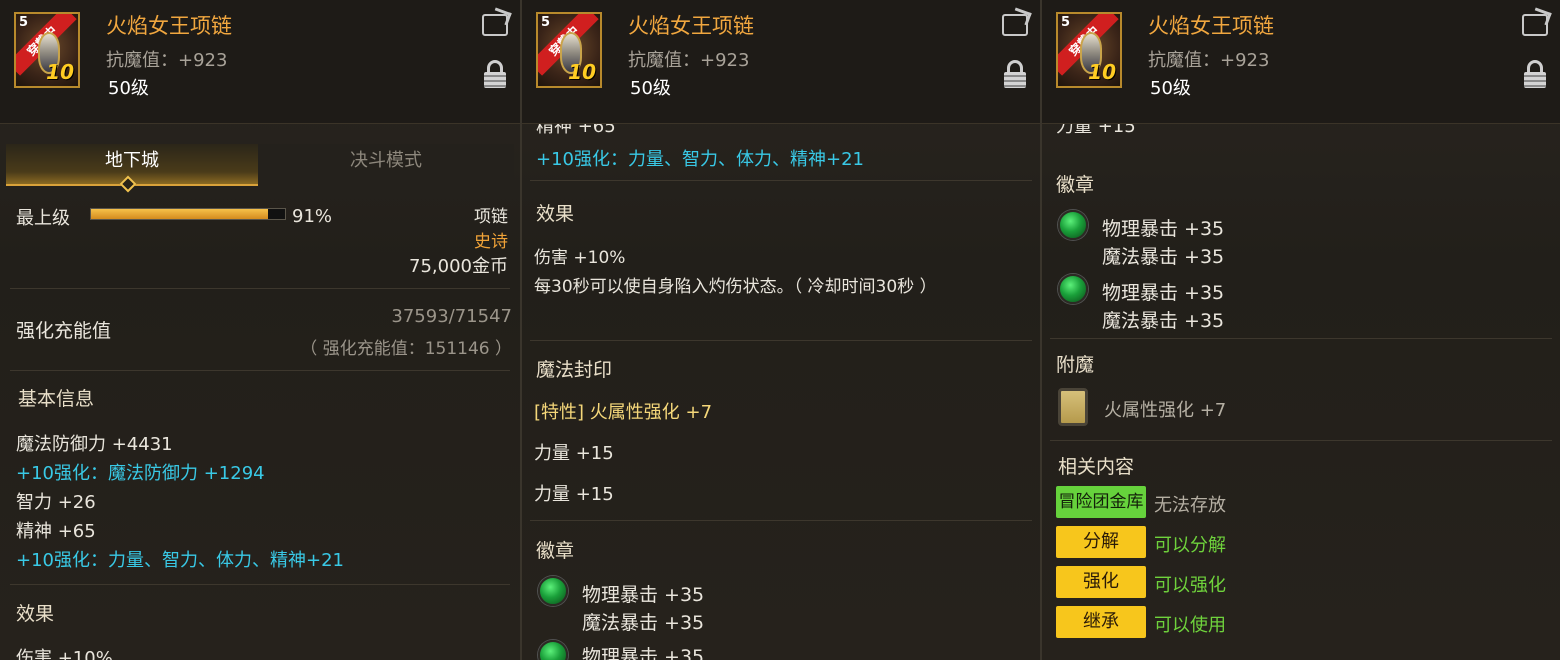 This screenshot has width=1560, height=660. I want to click on adventure-vault-button: 冒险团金库, so click(1101, 502).